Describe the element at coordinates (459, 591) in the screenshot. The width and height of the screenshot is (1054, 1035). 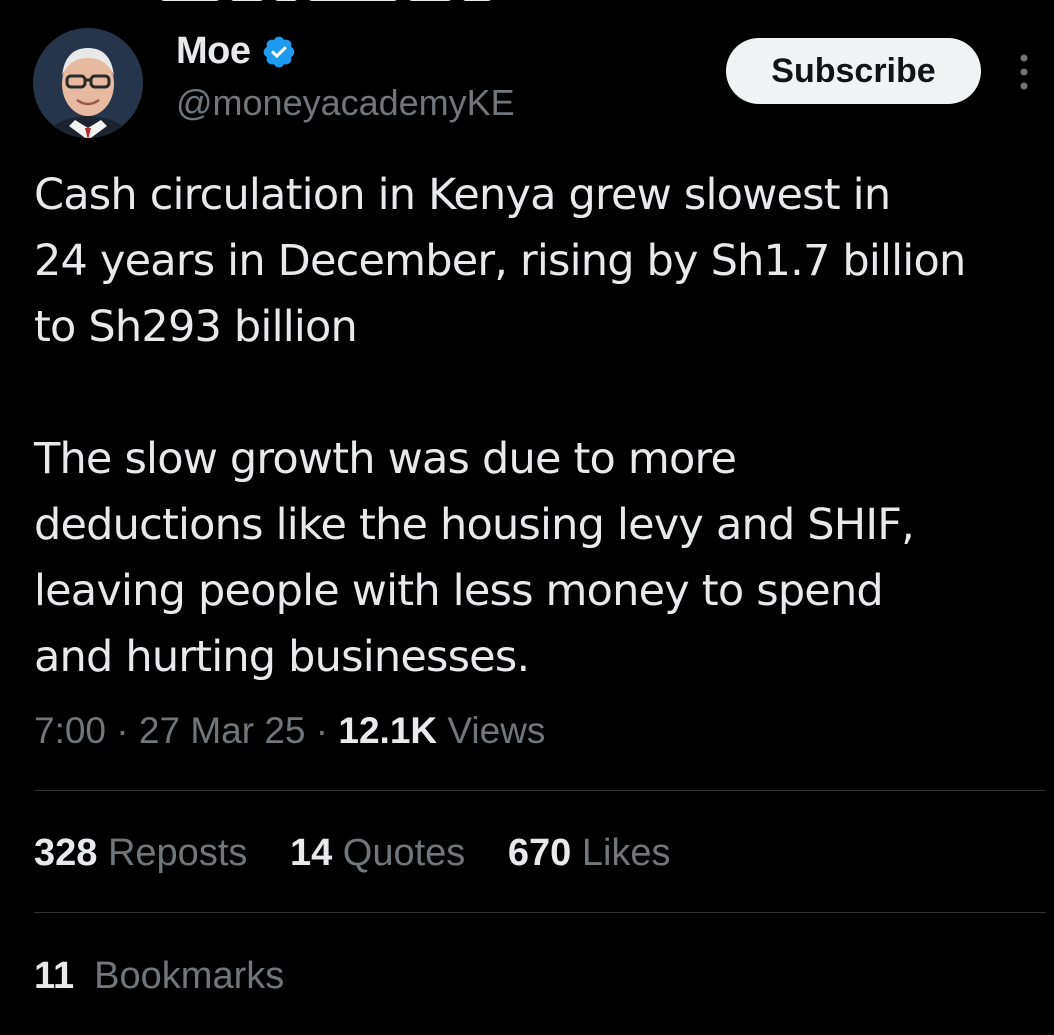
I see `tweet-line: leaving people with less money to spend` at that location.